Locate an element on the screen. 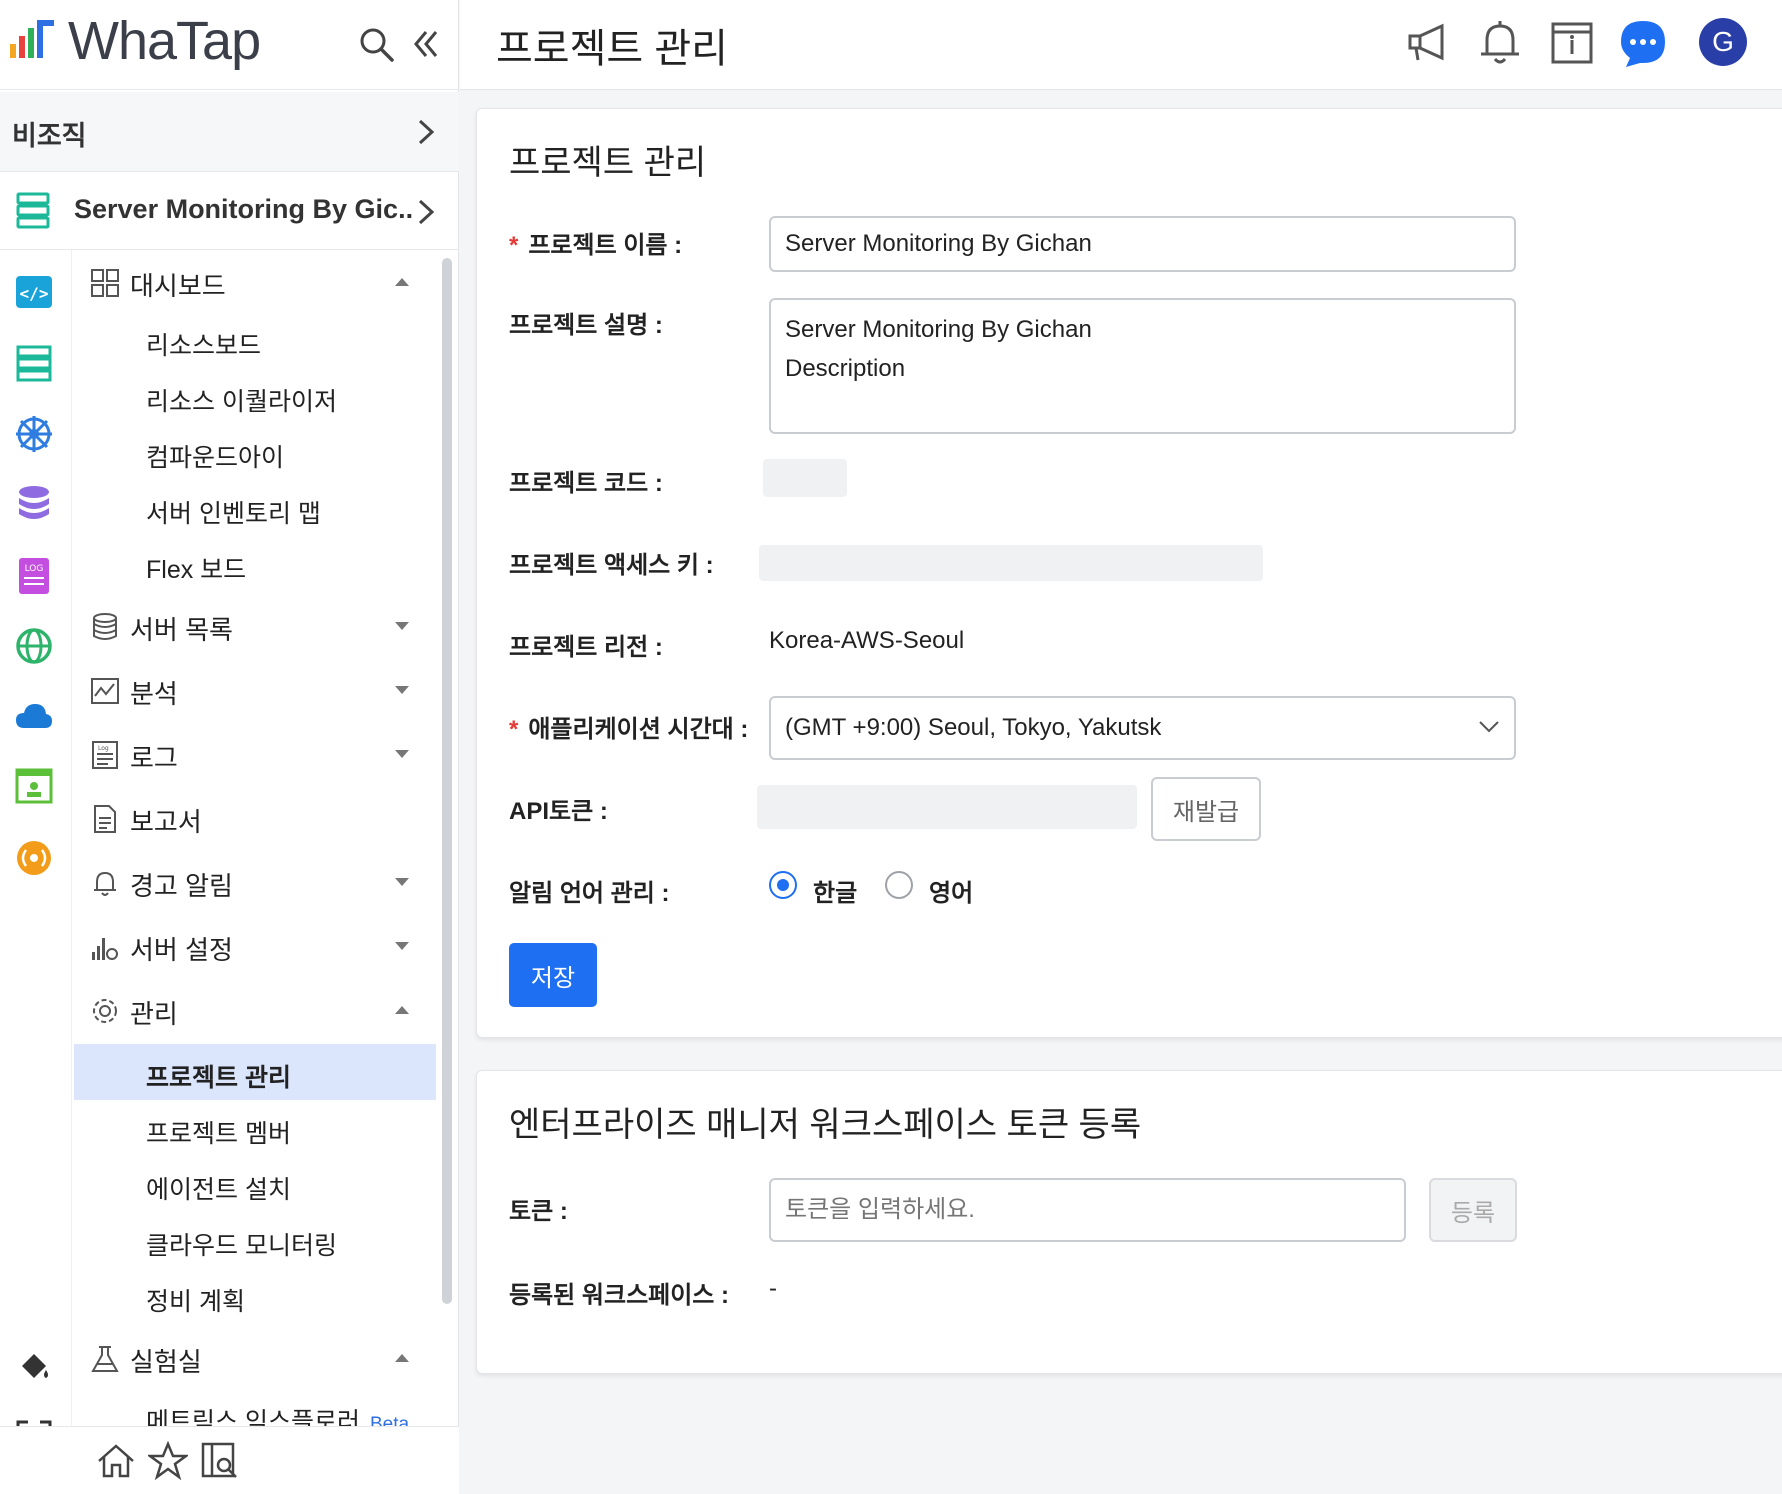 This screenshot has height=1494, width=1782. project-name-input: Server Monitoring By Gichan is located at coordinates (1142, 244).